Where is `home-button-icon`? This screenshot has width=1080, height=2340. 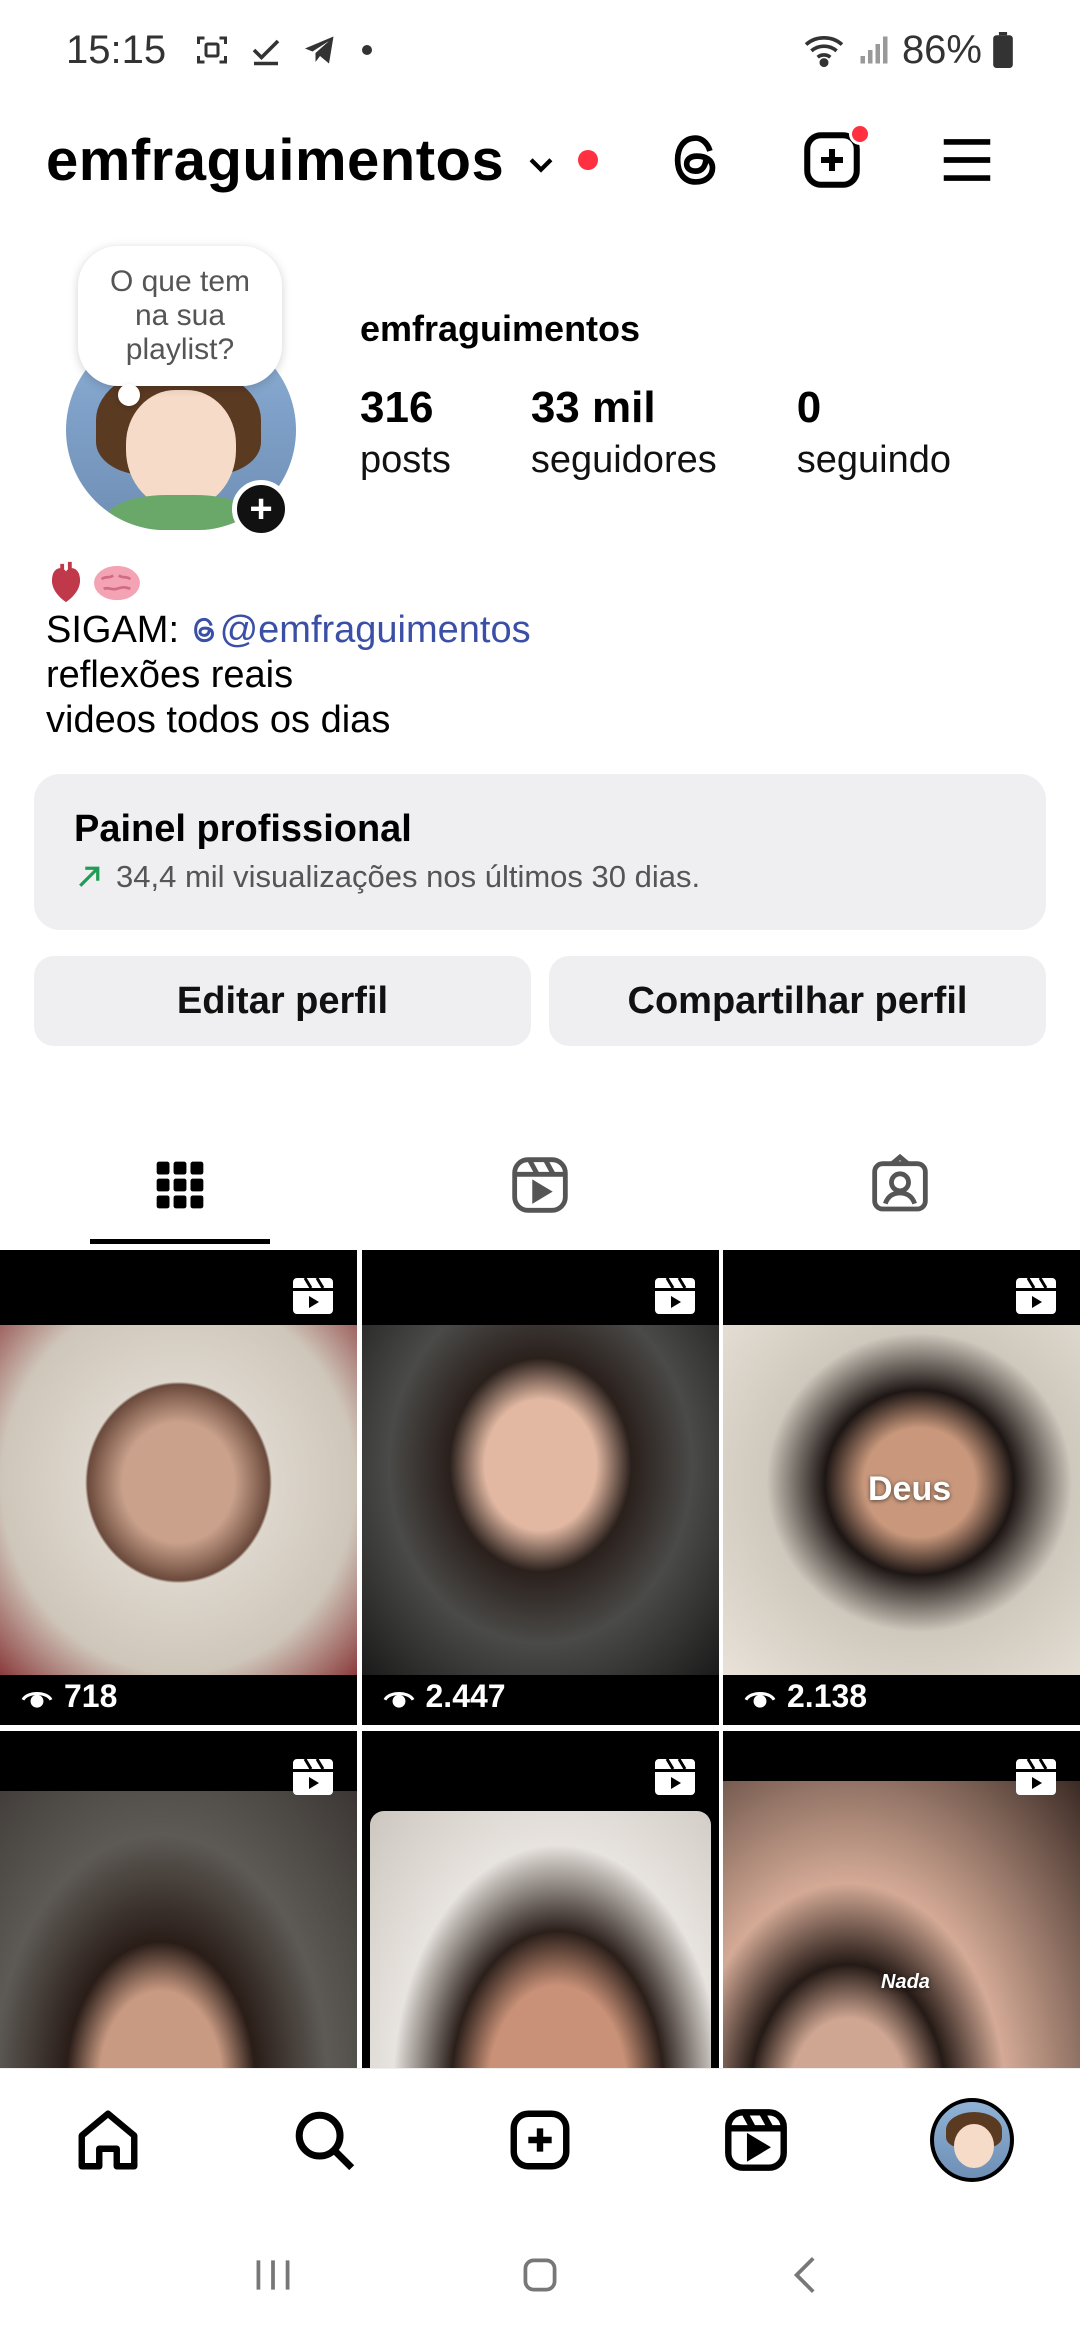 home-button-icon is located at coordinates (540, 2275).